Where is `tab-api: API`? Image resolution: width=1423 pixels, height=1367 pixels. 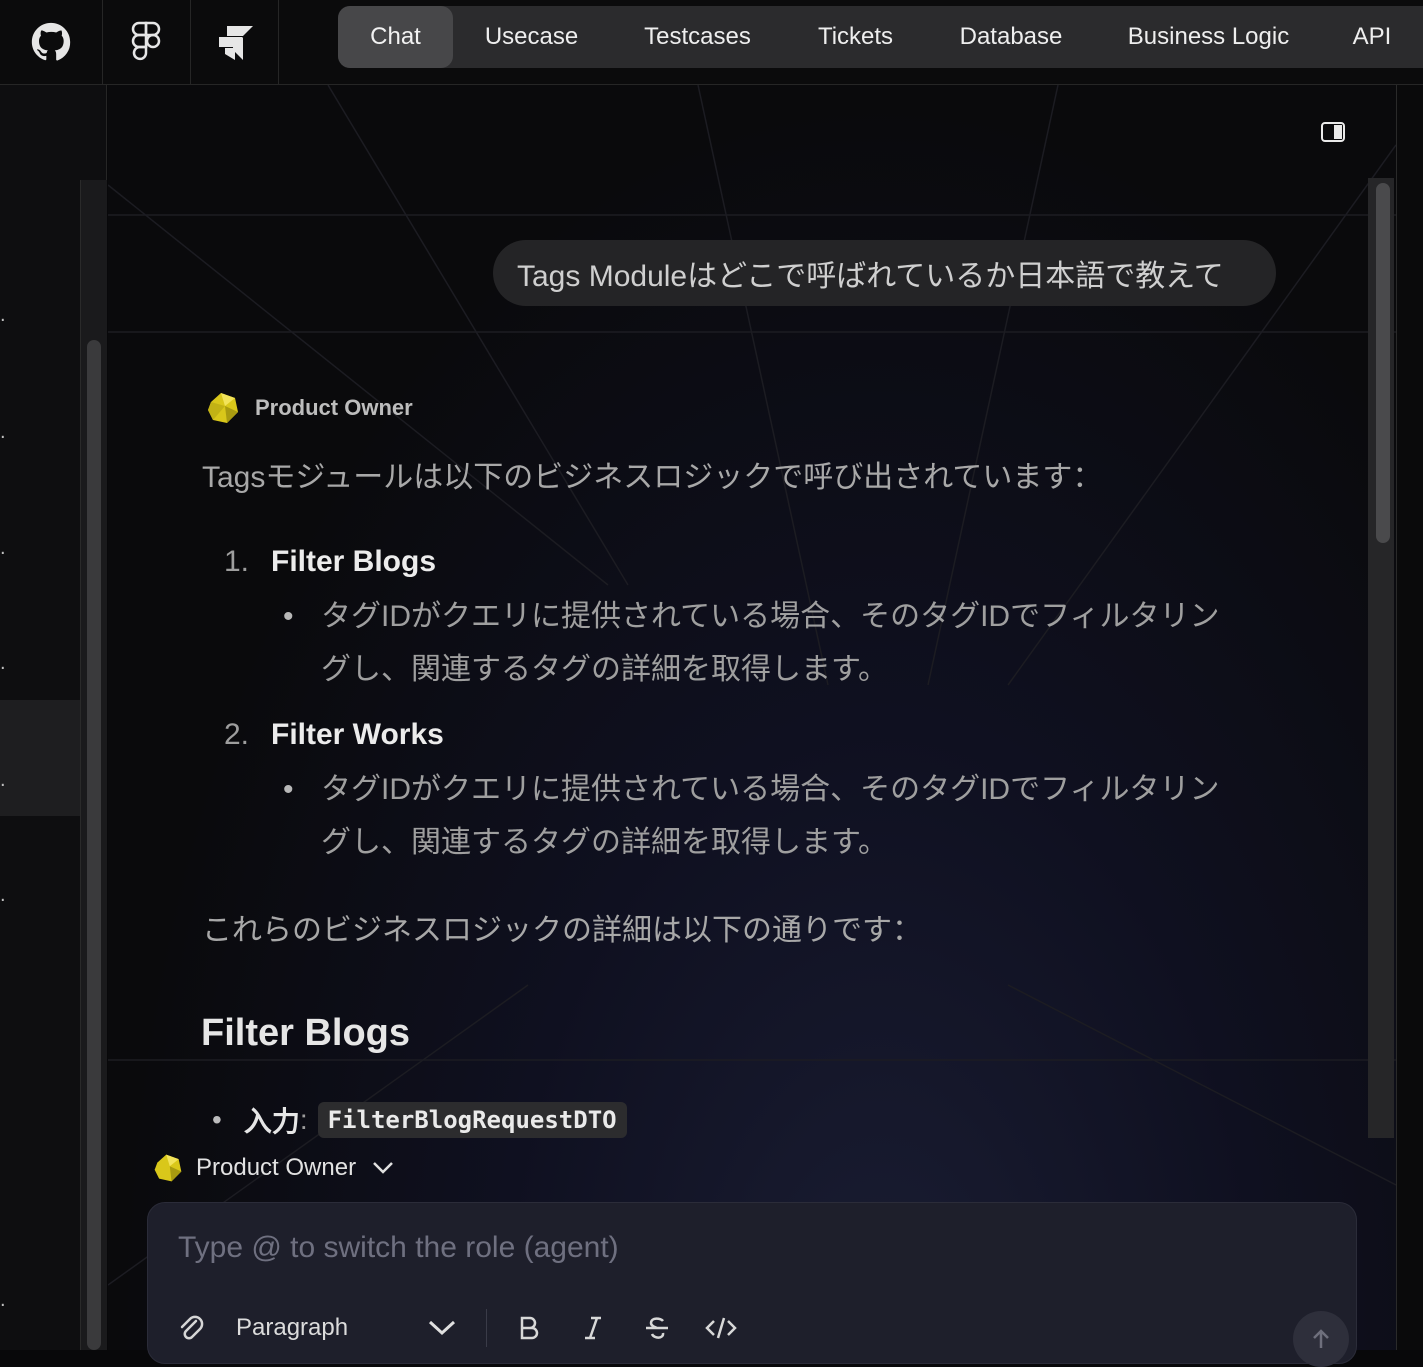
tab-api: API is located at coordinates (1372, 37).